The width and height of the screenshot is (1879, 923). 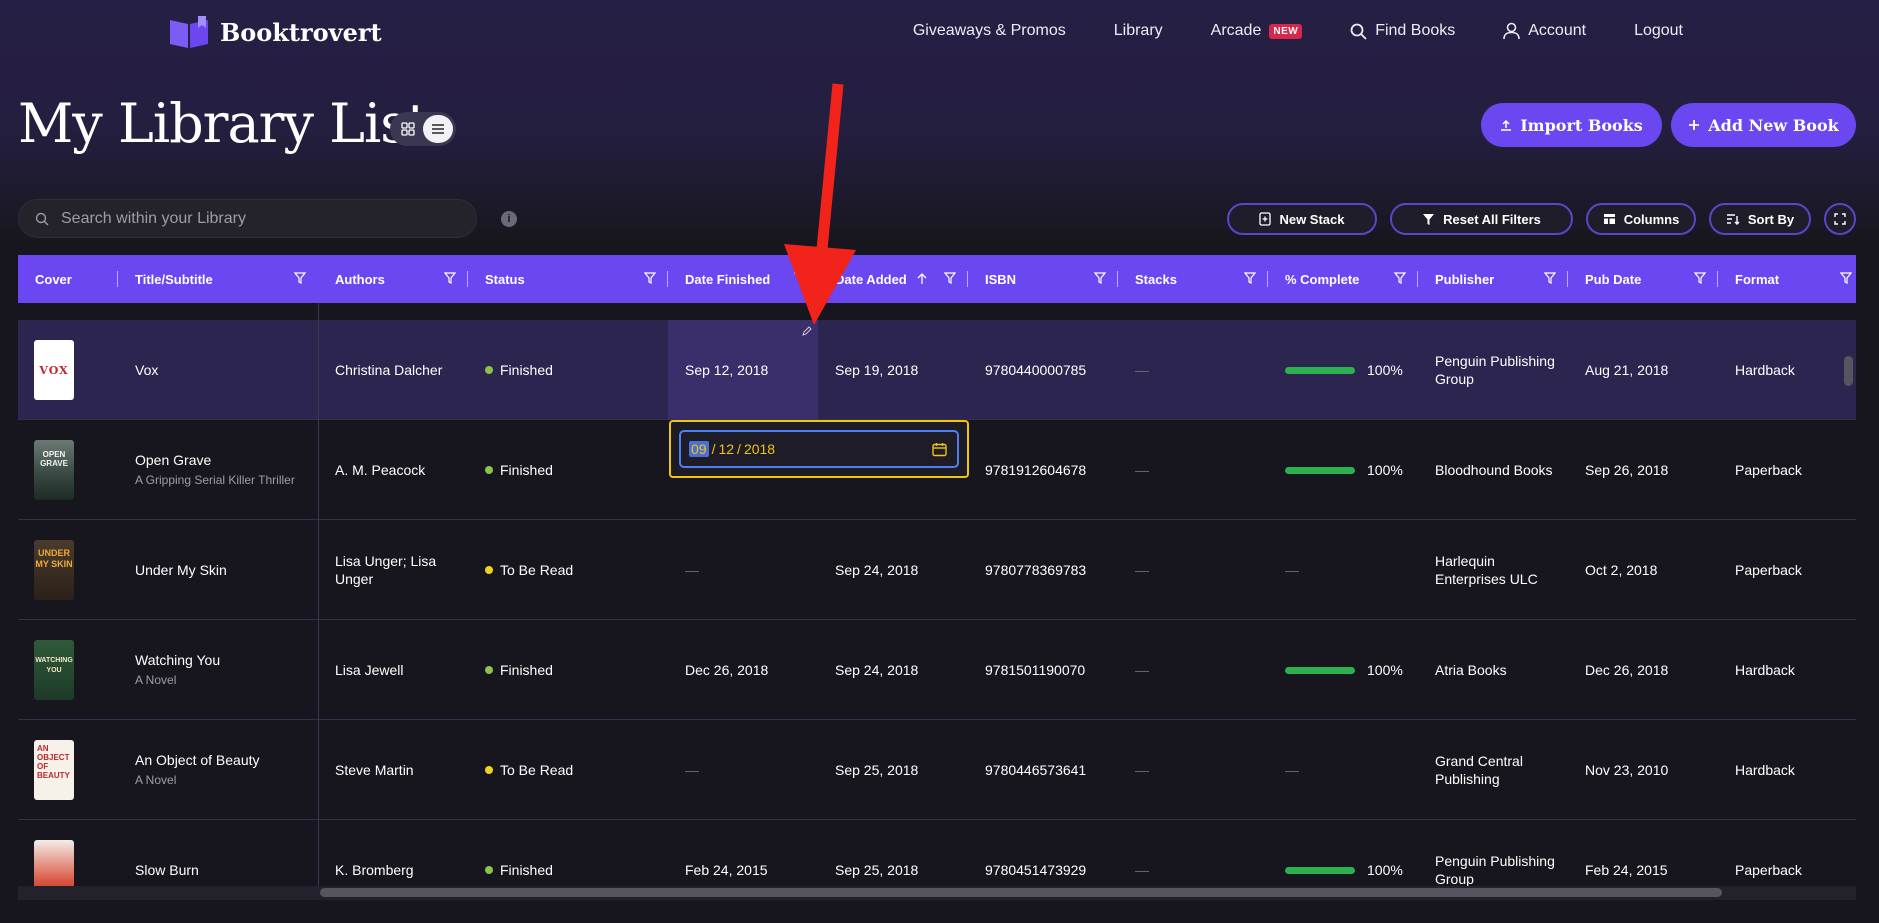 What do you see at coordinates (1763, 125) in the screenshot?
I see `add-new-book-button: Add New Book` at bounding box center [1763, 125].